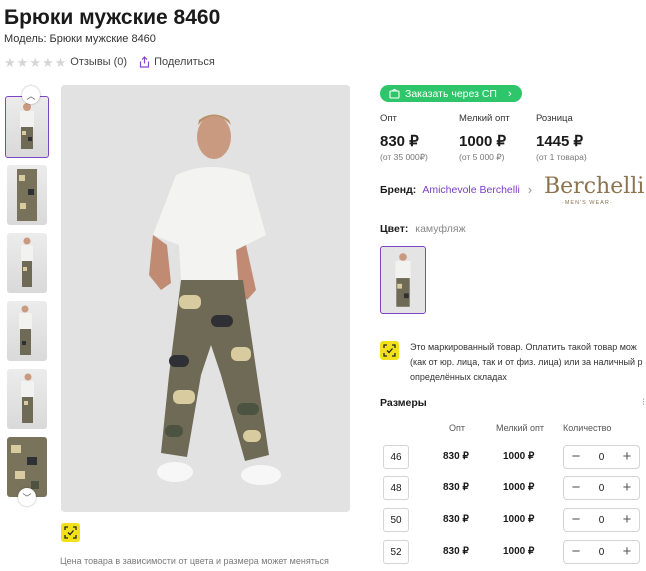  Describe the element at coordinates (398, 189) in the screenshot. I see `brand-label: Бренд:` at that location.